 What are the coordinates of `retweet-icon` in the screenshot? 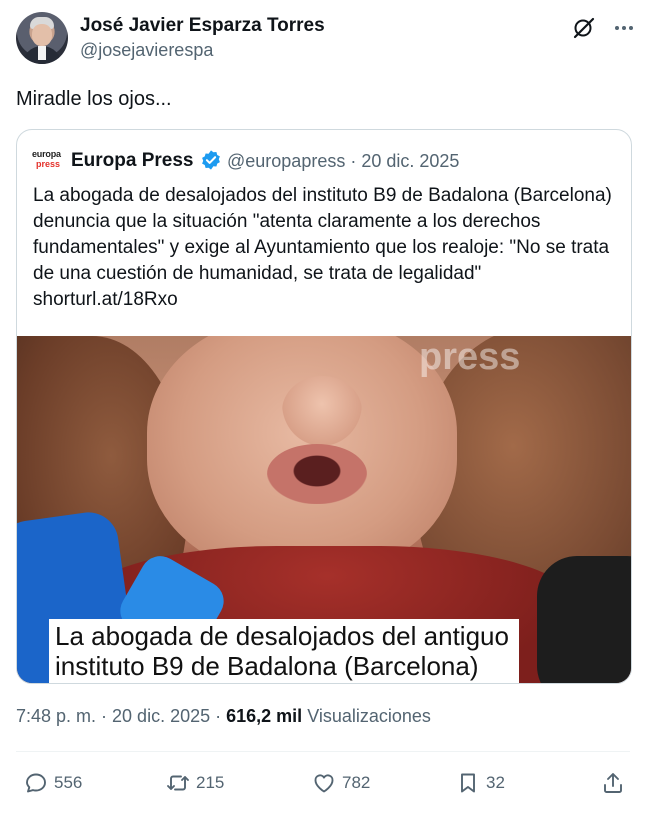 It's located at (178, 783).